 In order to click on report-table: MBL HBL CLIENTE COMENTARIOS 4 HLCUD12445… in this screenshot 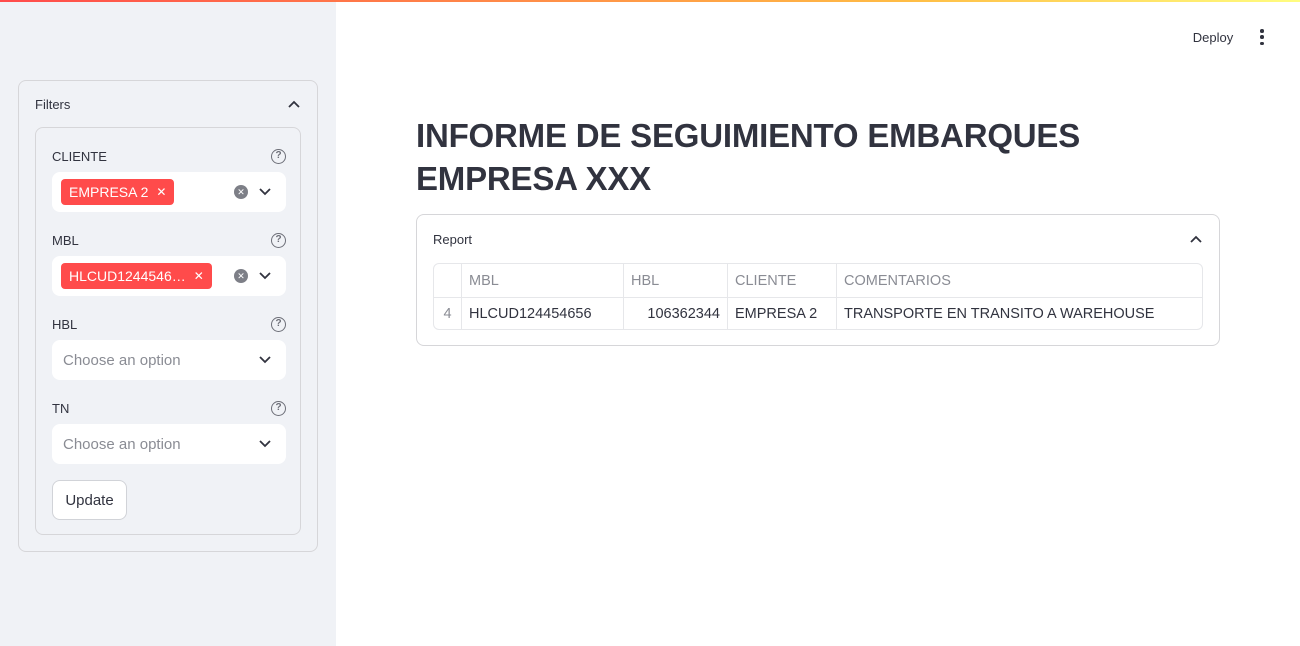, I will do `click(818, 296)`.